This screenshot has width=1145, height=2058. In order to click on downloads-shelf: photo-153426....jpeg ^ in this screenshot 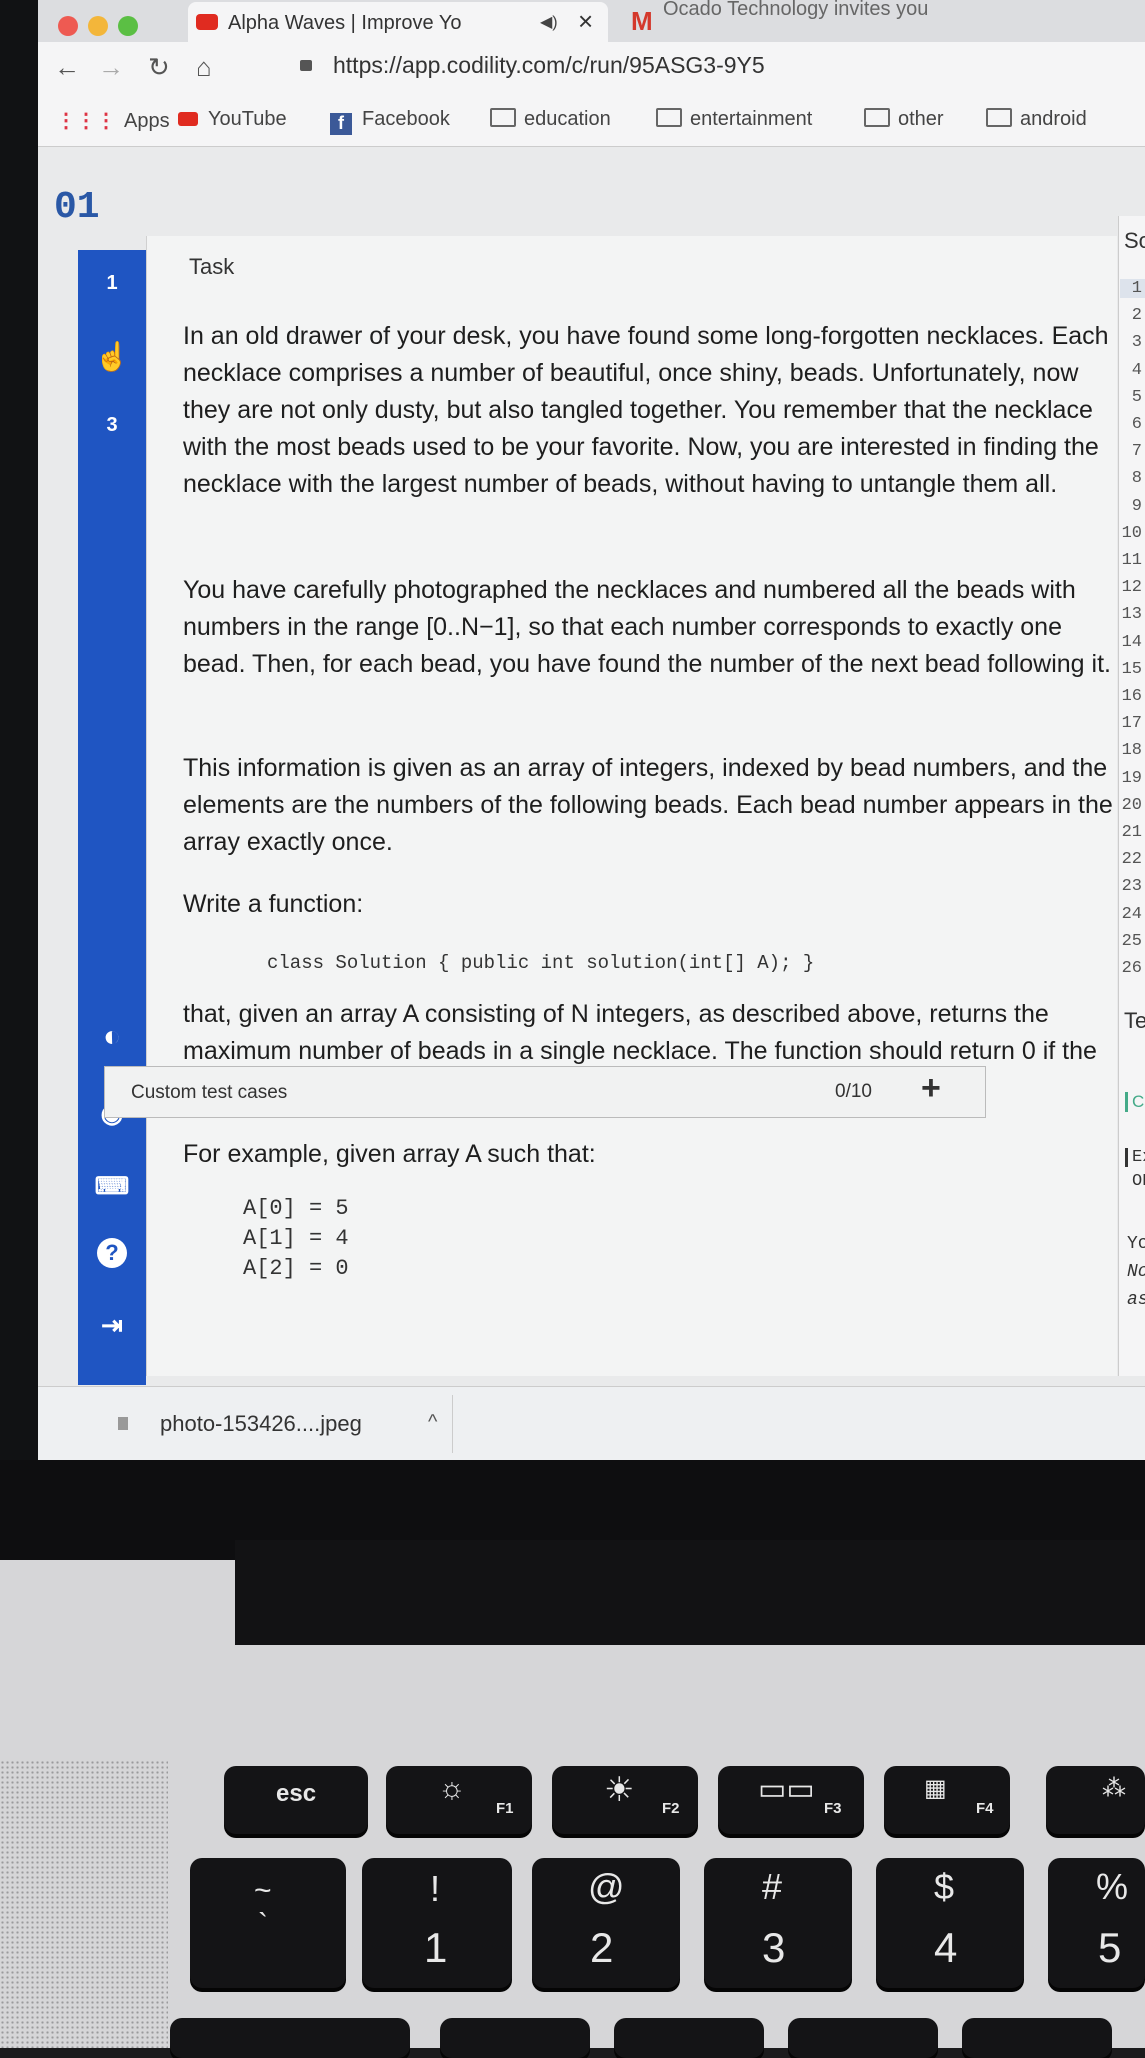, I will do `click(591, 1423)`.